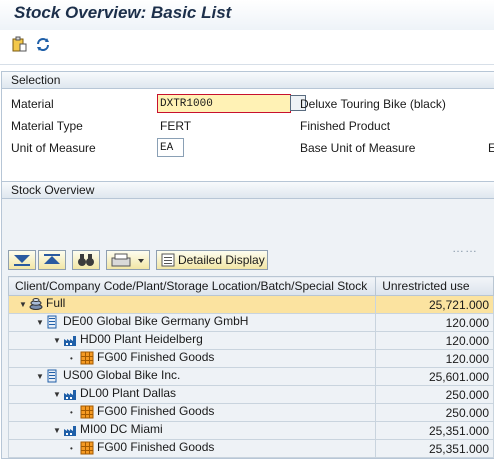 The image size is (494, 459). I want to click on table-row: ▼ DE00 Global Bike Germany GmbH 120.000, so click(250, 322).